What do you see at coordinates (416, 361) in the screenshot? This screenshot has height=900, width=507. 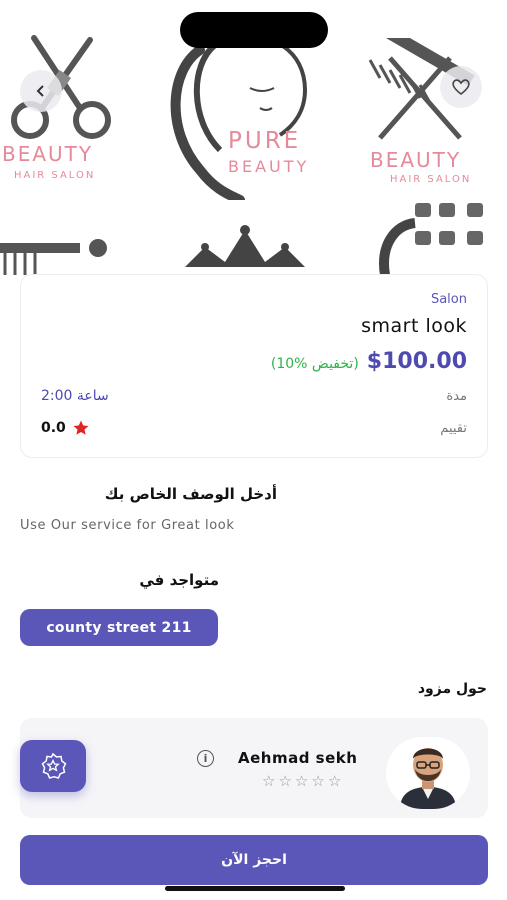 I see `service-price: $100.00` at bounding box center [416, 361].